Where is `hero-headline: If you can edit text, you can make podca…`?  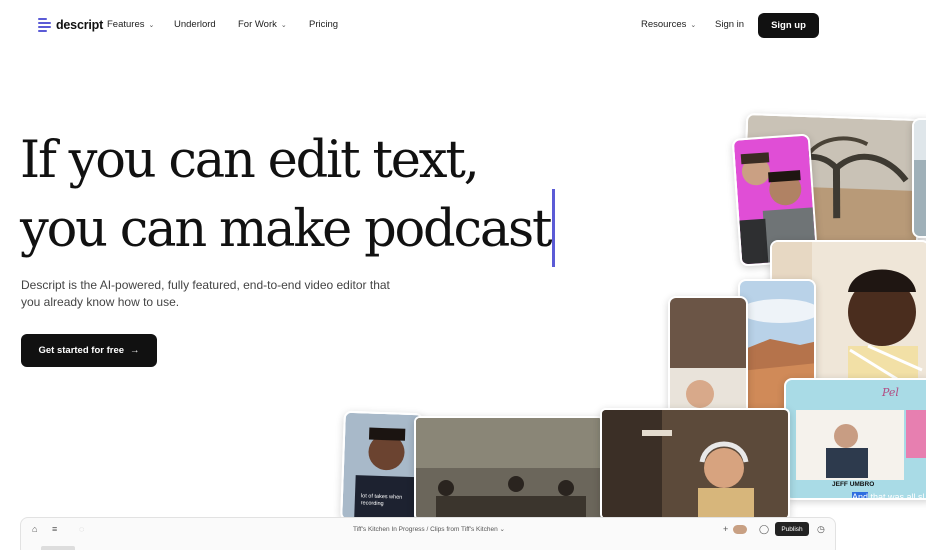 hero-headline: If you can edit text, you can make podca… is located at coordinates (286, 195).